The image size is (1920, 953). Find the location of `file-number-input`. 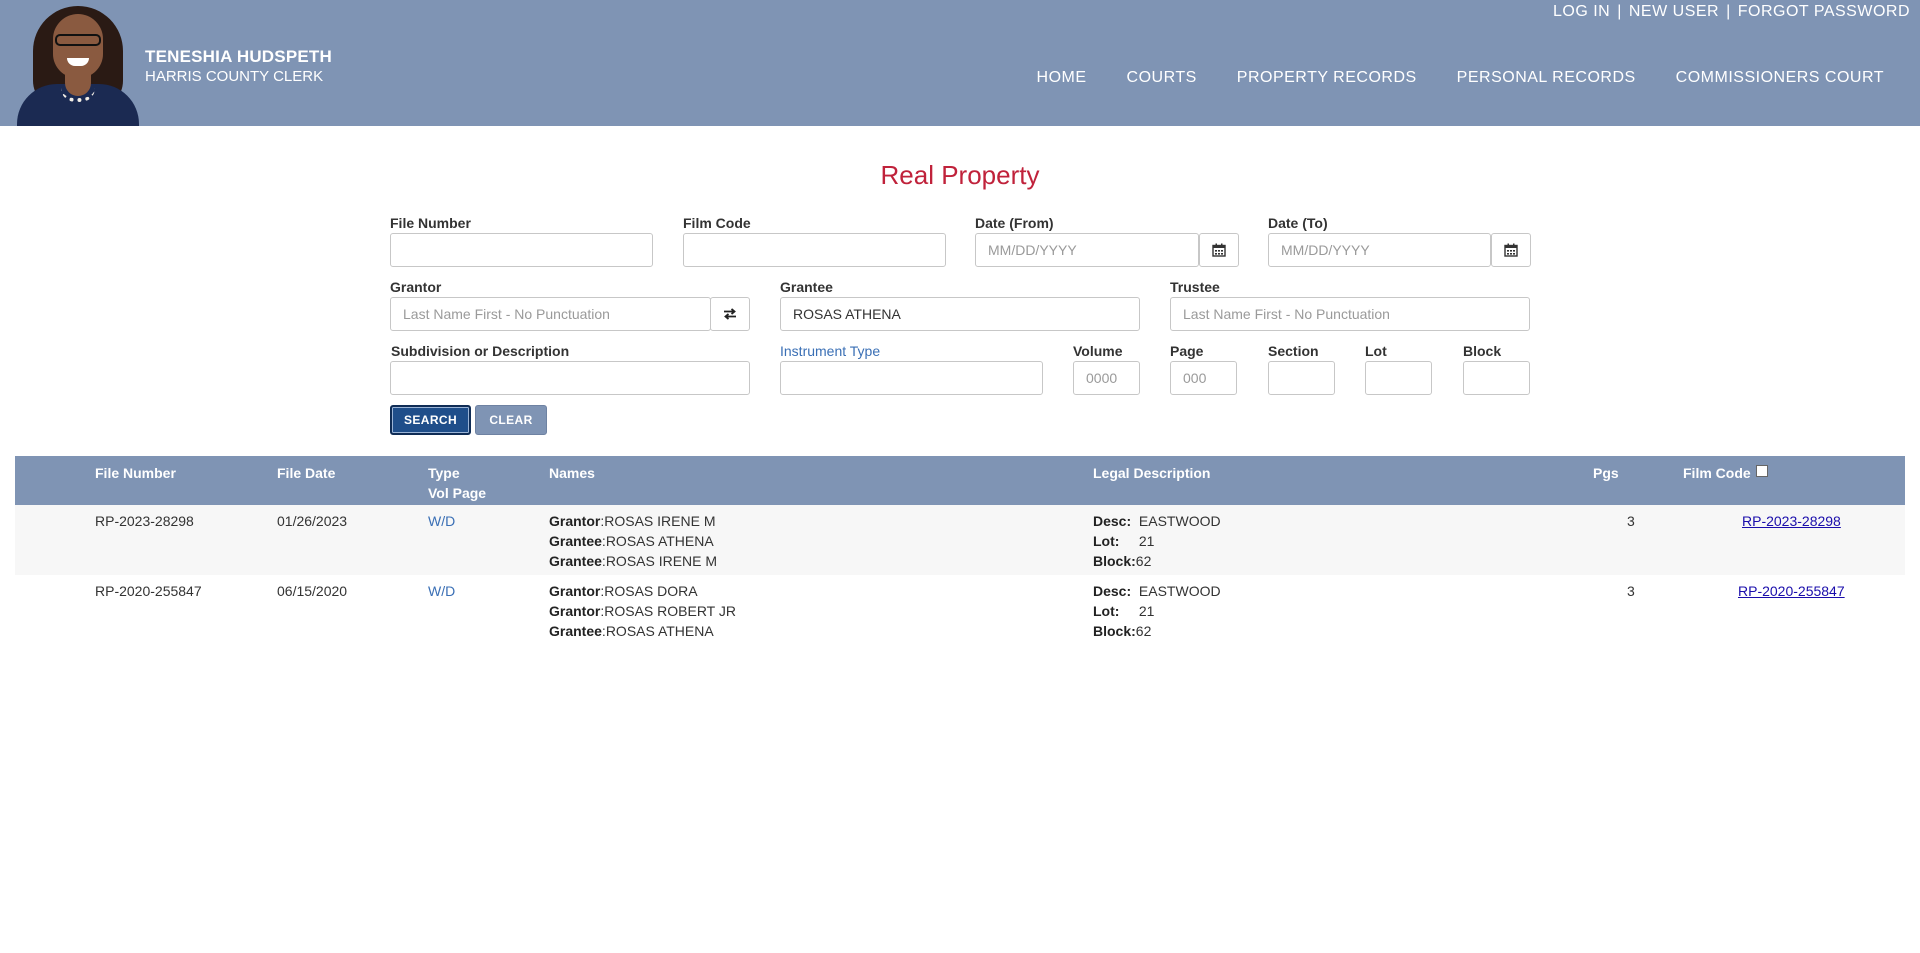

file-number-input is located at coordinates (521, 250).